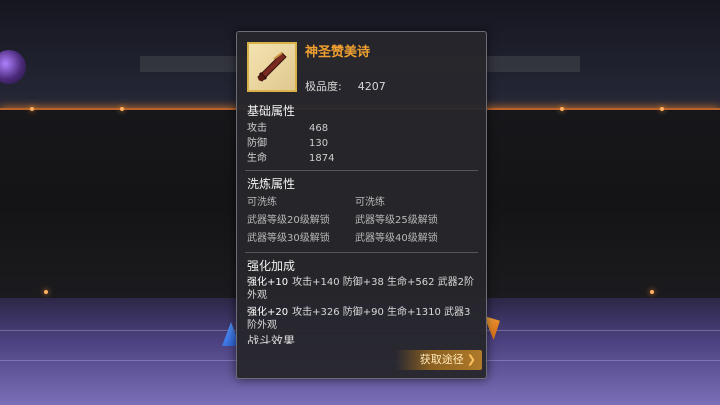 The width and height of the screenshot is (720, 405). Describe the element at coordinates (323, 86) in the screenshot. I see `quality-label: 极品度:` at that location.